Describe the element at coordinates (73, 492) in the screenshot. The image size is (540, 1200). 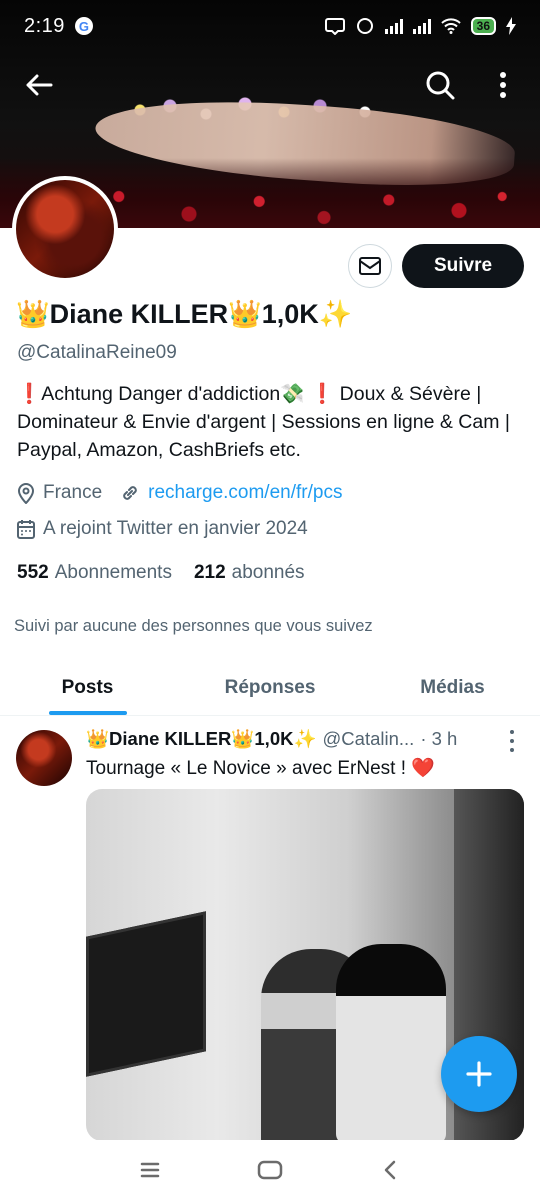
I see `profile-location: France` at that location.